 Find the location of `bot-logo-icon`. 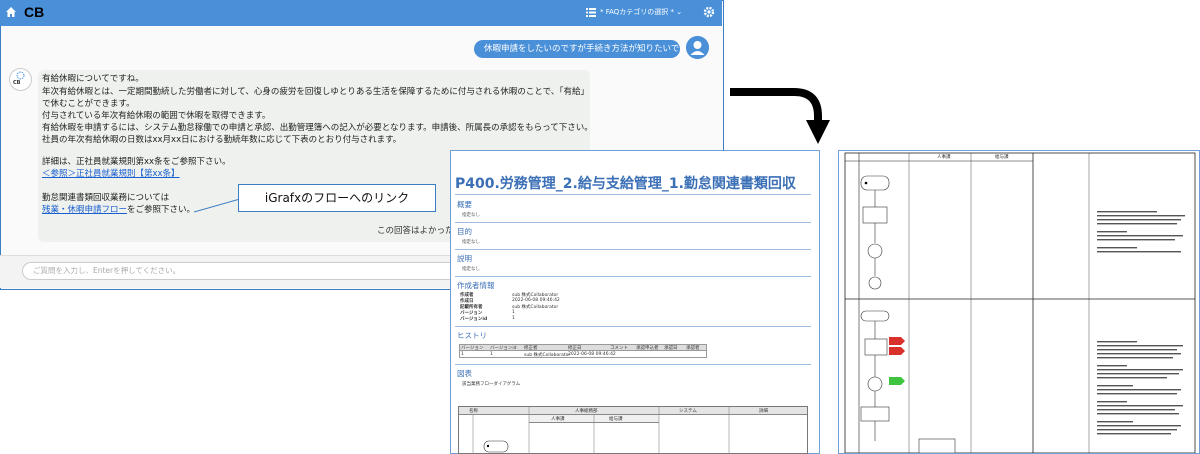

bot-logo-icon is located at coordinates (20, 75).